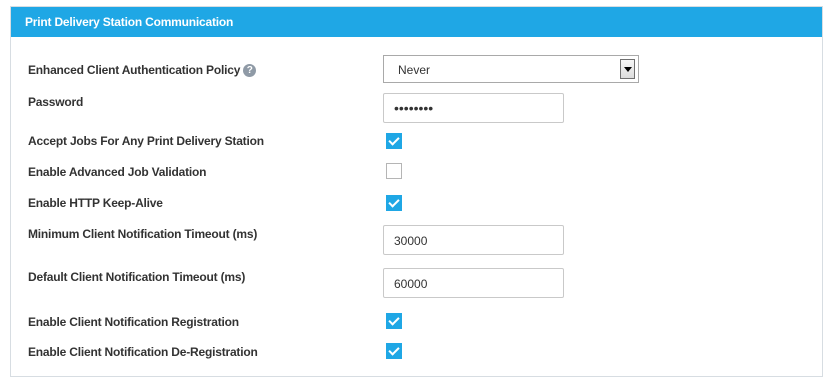 This screenshot has height=377, width=825. I want to click on question-circle-icon: ?, so click(250, 70).